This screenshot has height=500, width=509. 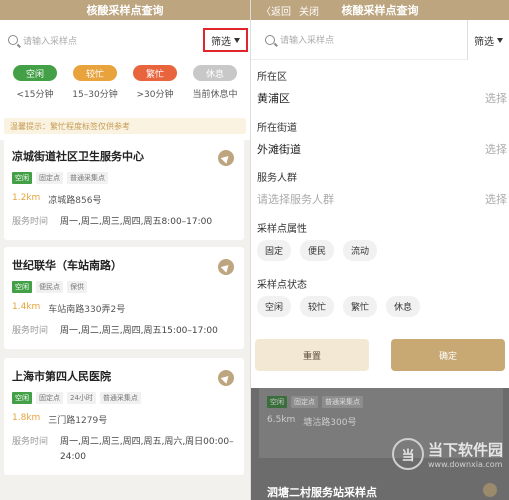 What do you see at coordinates (407, 454) in the screenshot?
I see `watermark-logo-icon: 当` at bounding box center [407, 454].